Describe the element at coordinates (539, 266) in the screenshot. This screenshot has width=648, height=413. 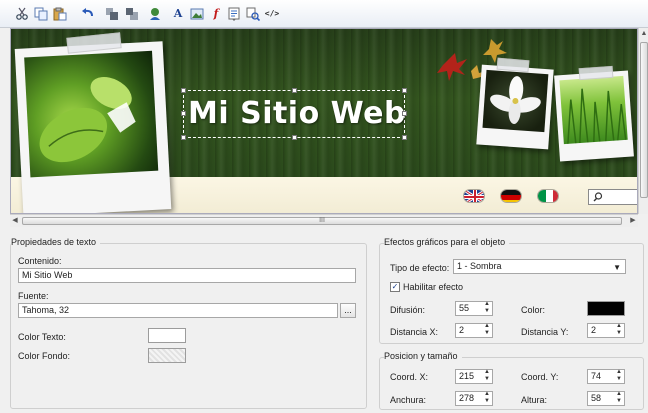
I see `effect-type-select: 1 - Sombra ▼` at that location.